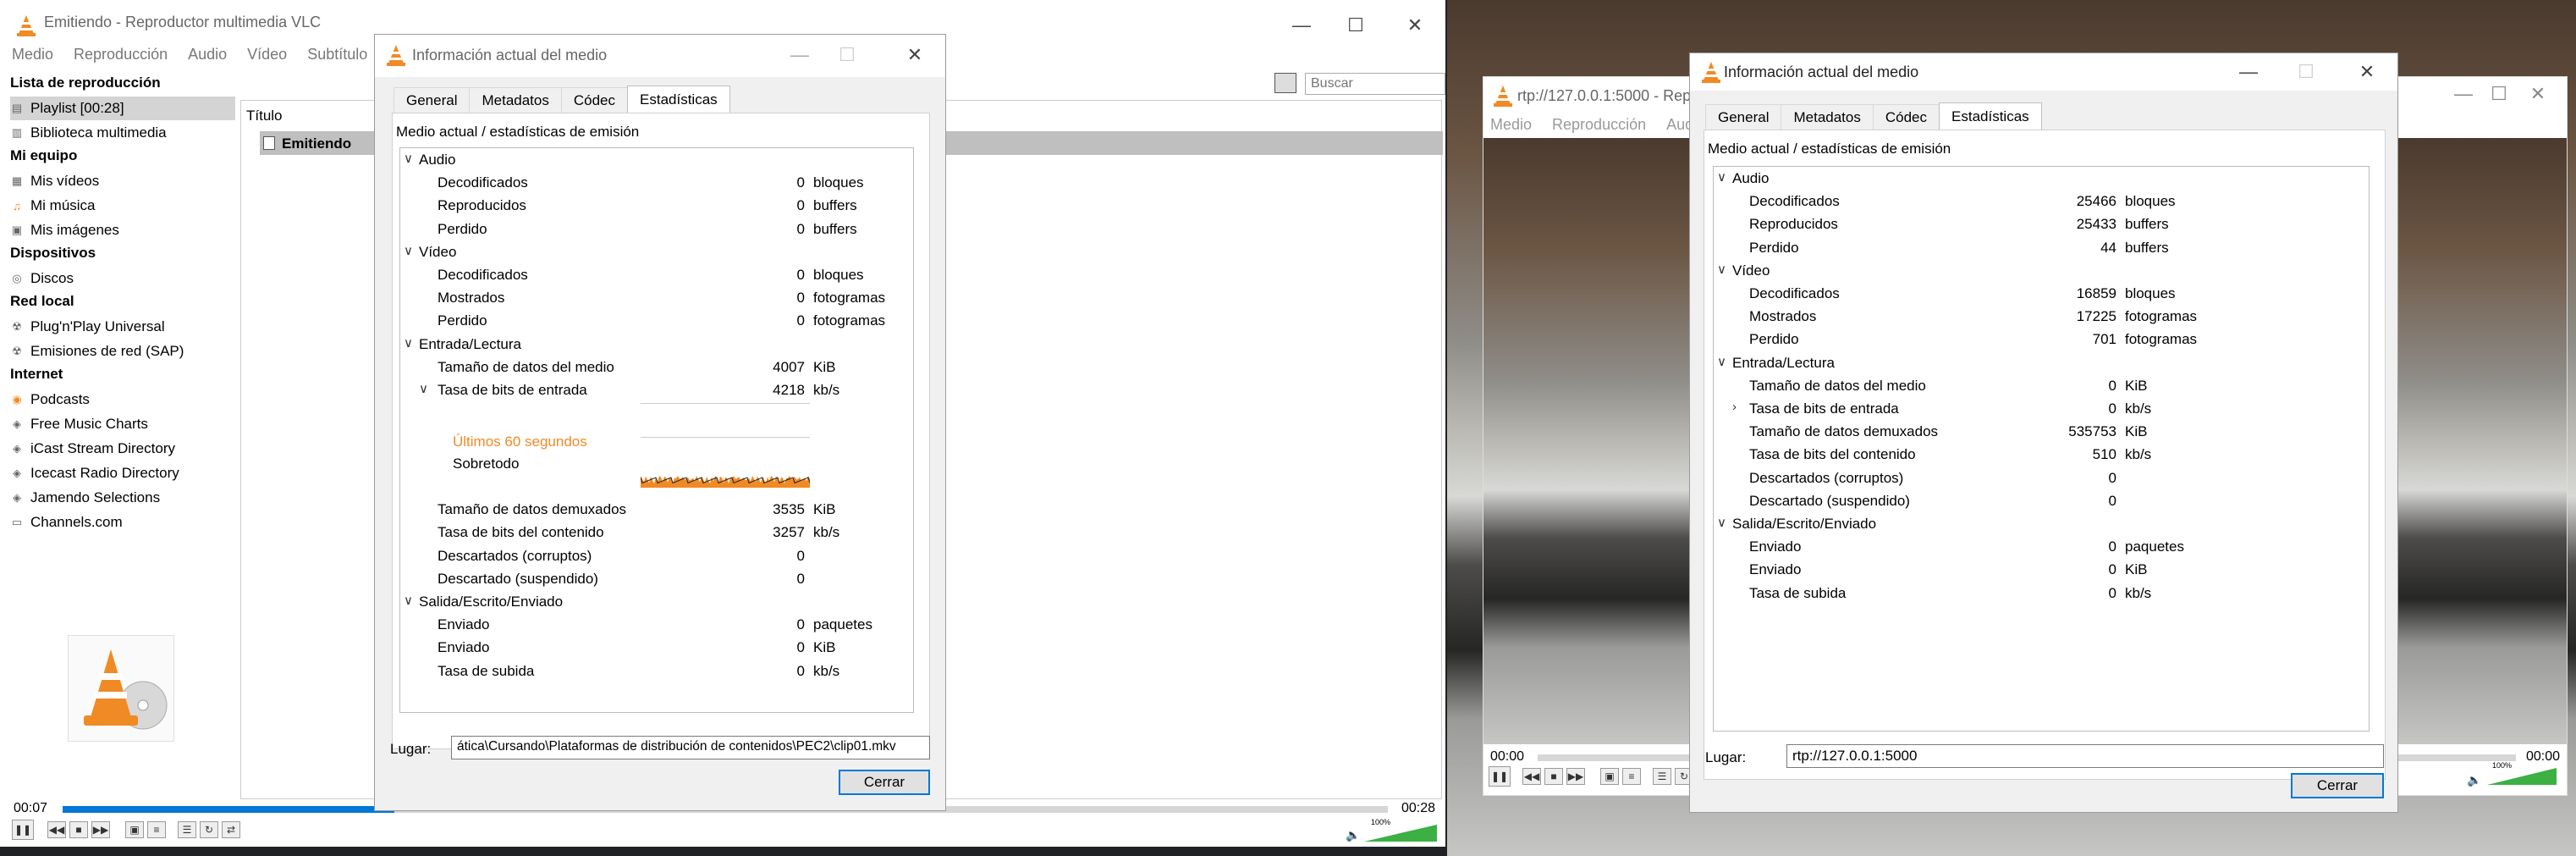 The image size is (2576, 856). I want to click on stat-unit: bloques, so click(838, 182).